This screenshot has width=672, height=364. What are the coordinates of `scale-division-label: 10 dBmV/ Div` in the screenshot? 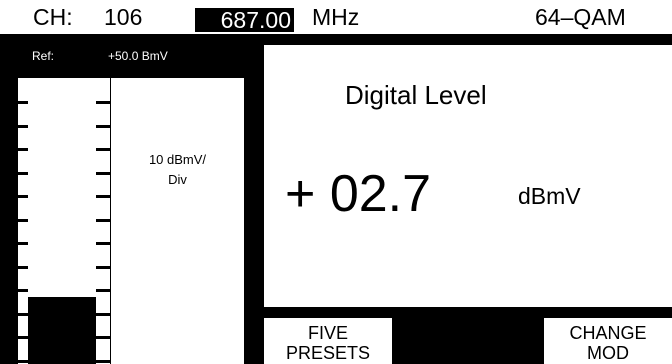 It's located at (177, 170).